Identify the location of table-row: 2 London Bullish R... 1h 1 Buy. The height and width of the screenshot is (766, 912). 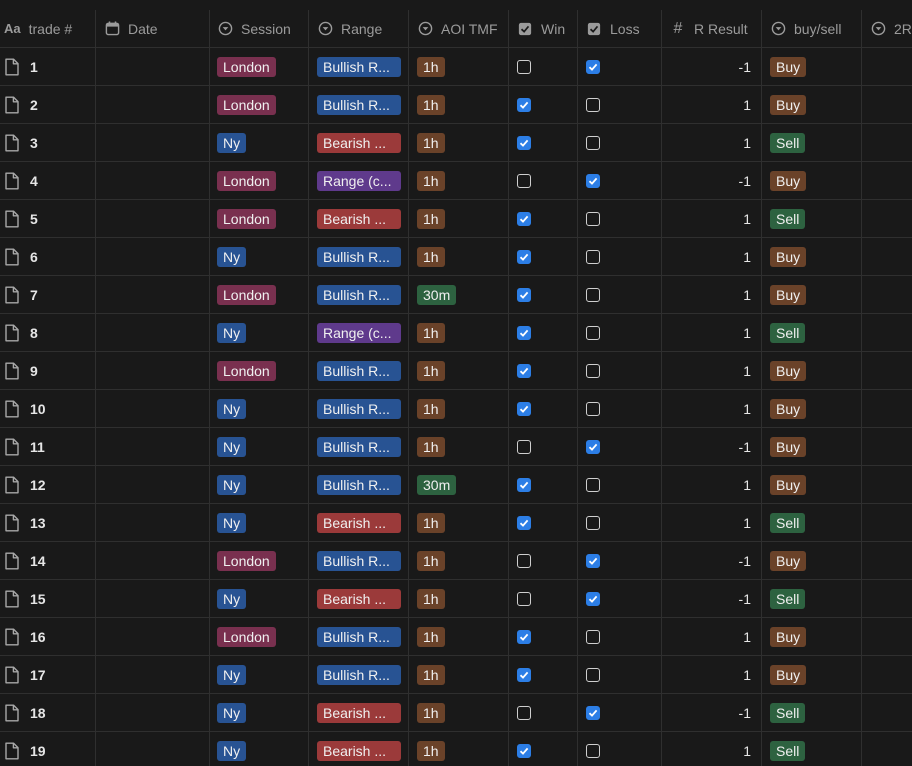
(456, 105).